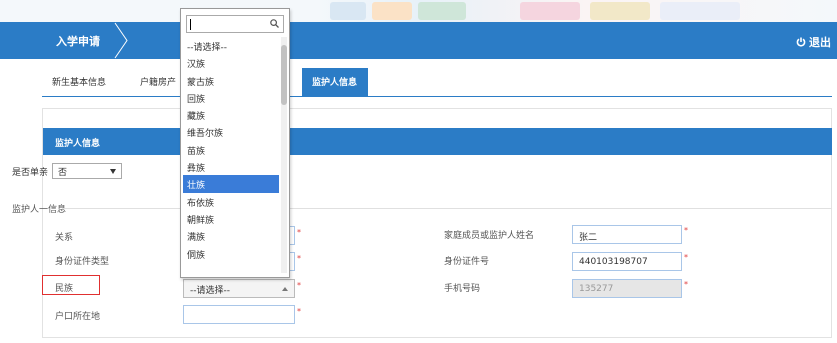  I want to click on phone-label: 手机号码, so click(462, 289).